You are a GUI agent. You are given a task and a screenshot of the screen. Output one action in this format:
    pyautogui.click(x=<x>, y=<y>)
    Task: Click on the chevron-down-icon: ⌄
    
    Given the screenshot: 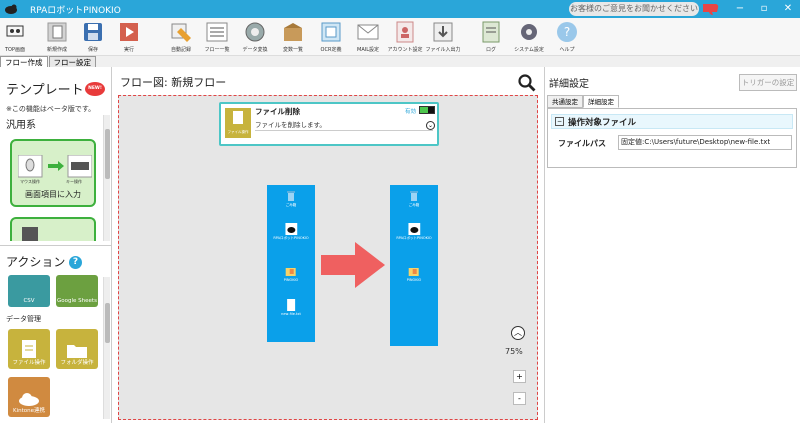 What is the action you would take?
    pyautogui.click(x=430, y=125)
    